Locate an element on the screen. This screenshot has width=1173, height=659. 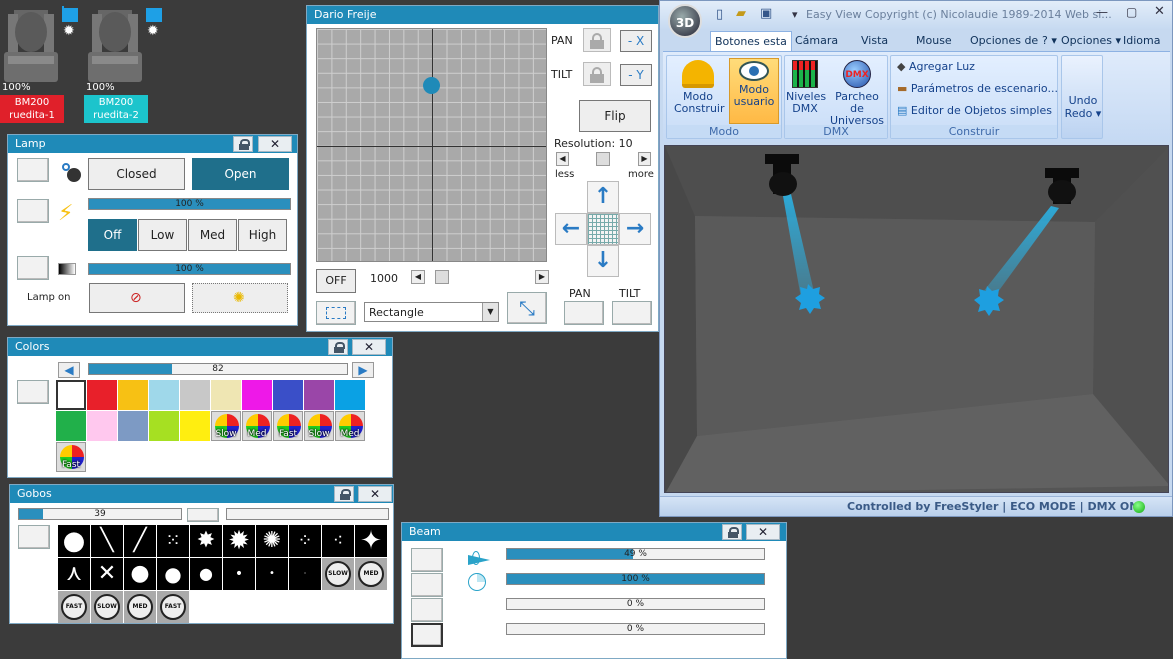
tab-botones: Botones esta is located at coordinates (751, 41).